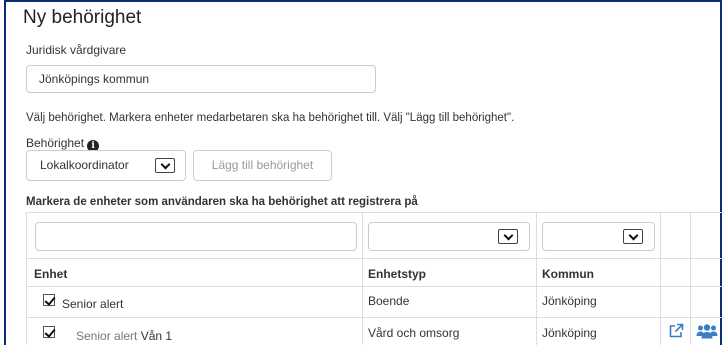 This screenshot has width=724, height=345. Describe the element at coordinates (414, 333) in the screenshot. I see `enhetstyp-cell: Vård och omsorg` at that location.